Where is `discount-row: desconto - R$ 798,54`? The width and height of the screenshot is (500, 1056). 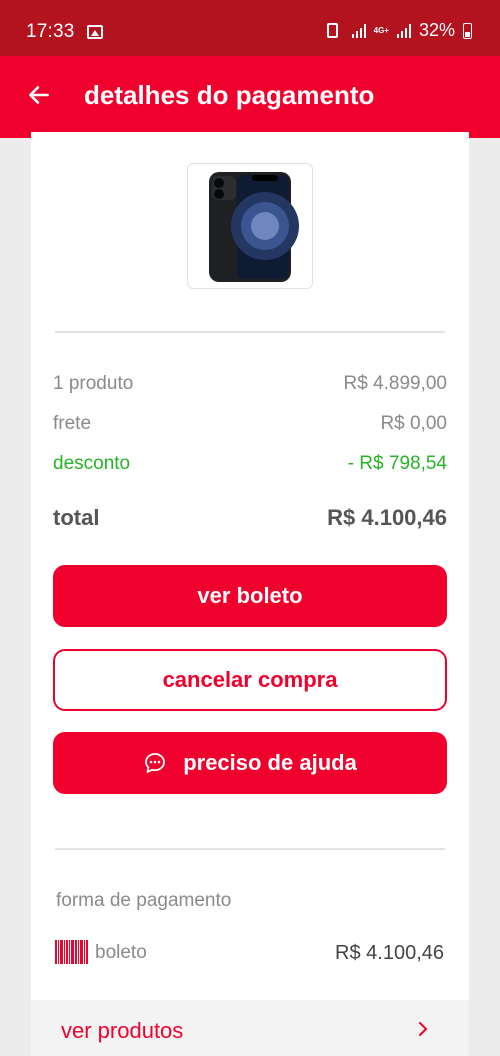
discount-row: desconto - R$ 798,54 is located at coordinates (250, 464).